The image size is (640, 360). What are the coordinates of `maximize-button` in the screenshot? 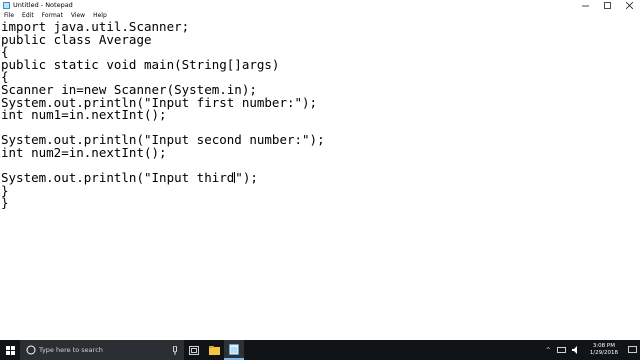 It's located at (607, 5).